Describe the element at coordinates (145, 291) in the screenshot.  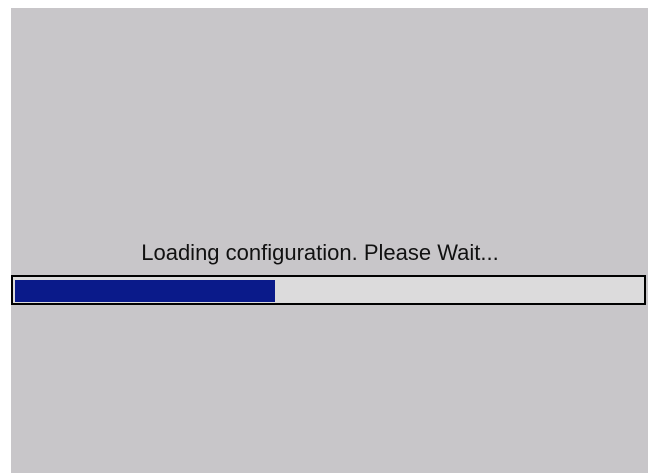
I see `progress-bar-fill` at that location.